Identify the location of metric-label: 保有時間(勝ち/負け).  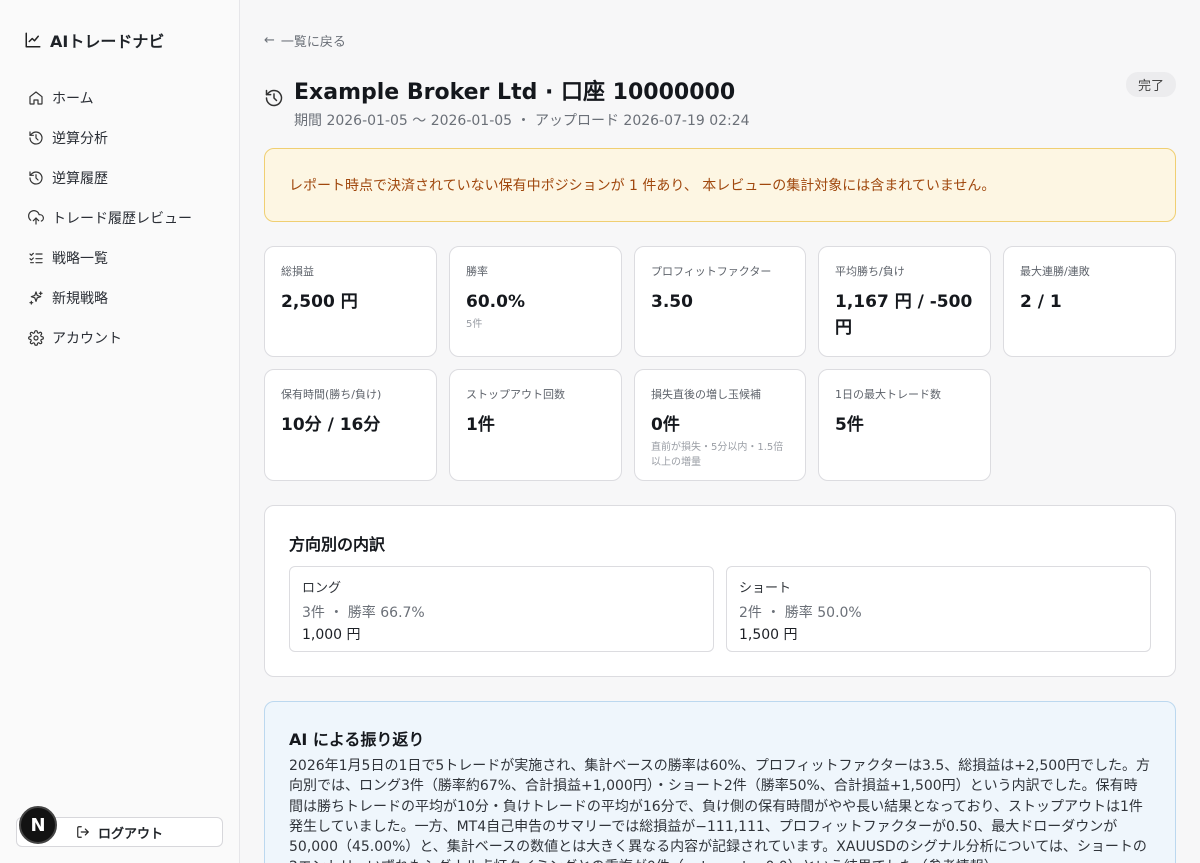
(331, 394).